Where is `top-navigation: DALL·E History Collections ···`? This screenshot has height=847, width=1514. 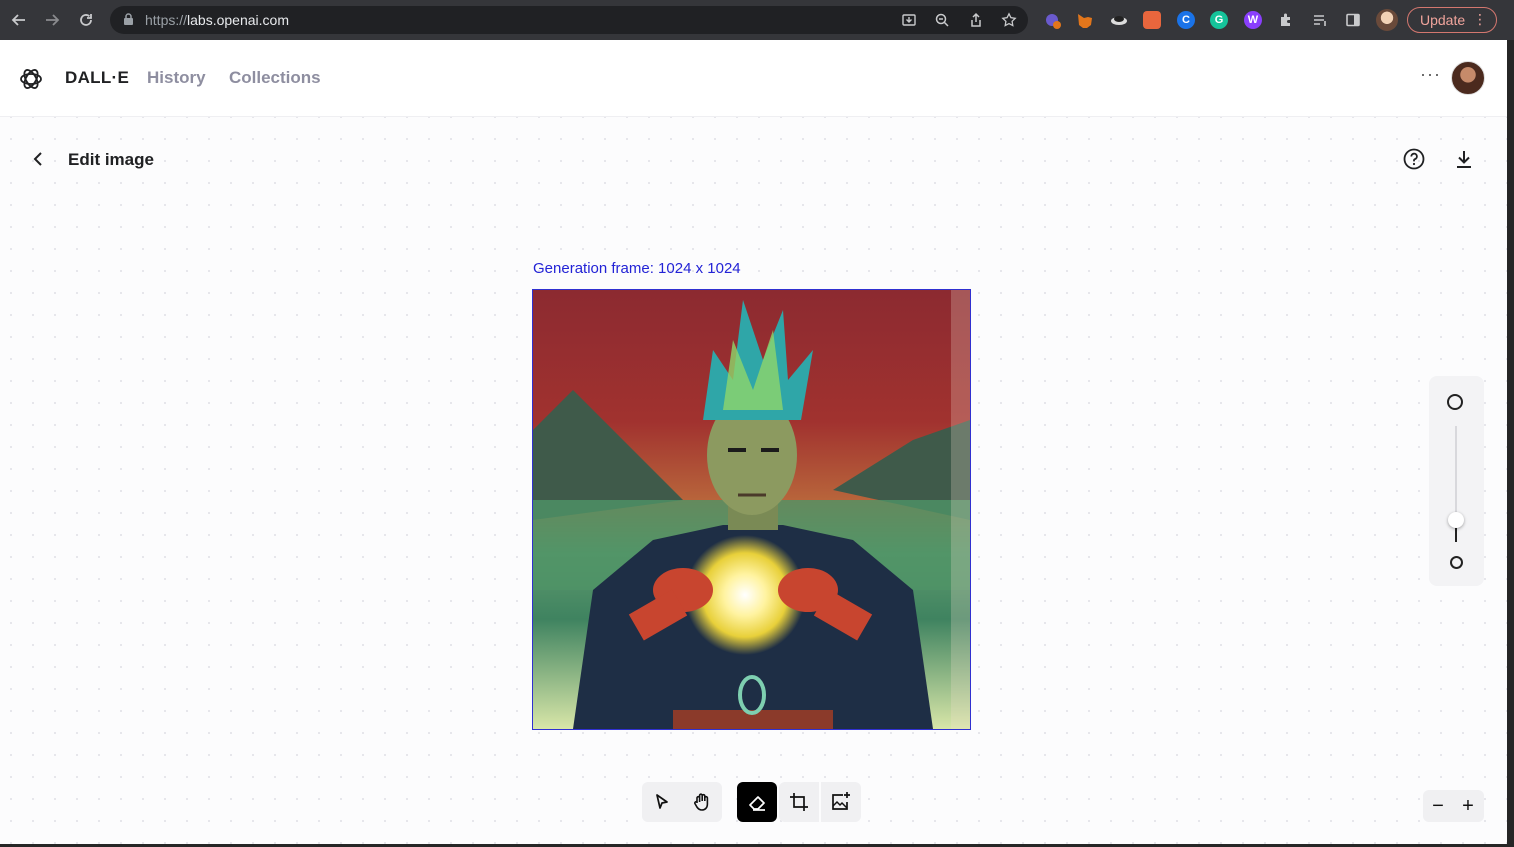 top-navigation: DALL·E History Collections ··· is located at coordinates (753, 78).